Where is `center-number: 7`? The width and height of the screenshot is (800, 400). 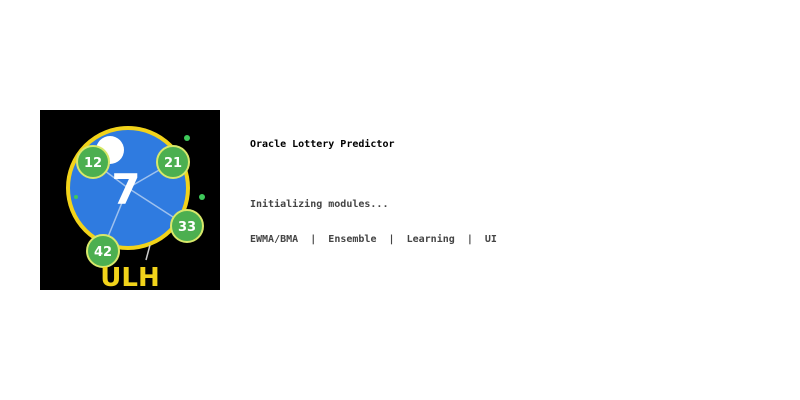
center-number: 7 is located at coordinates (125, 189).